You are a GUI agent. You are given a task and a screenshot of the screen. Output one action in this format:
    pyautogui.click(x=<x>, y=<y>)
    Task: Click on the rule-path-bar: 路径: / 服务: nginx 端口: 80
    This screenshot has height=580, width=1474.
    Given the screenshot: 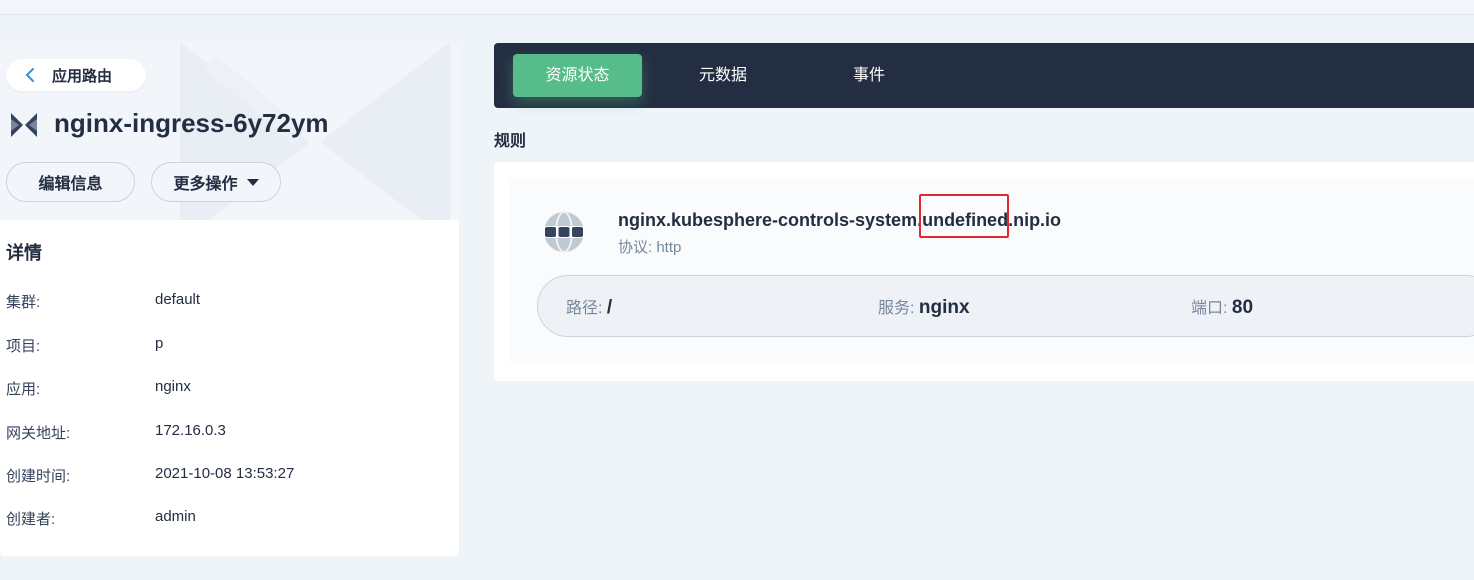 What is the action you would take?
    pyautogui.click(x=1005, y=306)
    